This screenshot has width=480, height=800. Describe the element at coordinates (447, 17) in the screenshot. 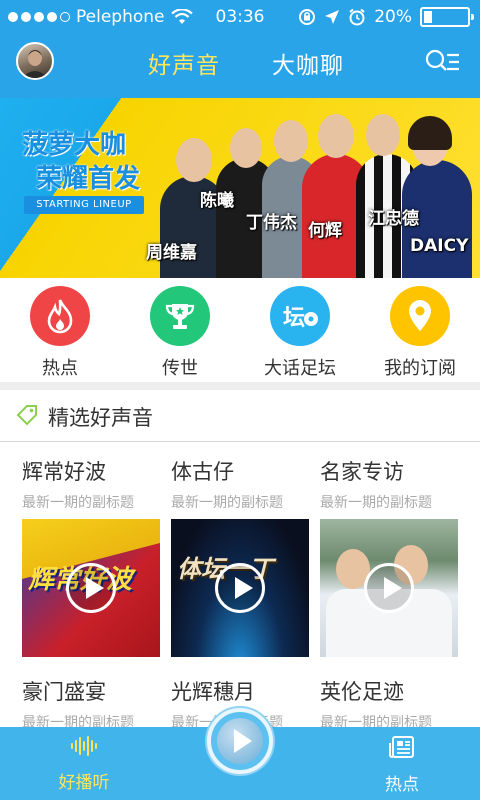

I see `battery-icon` at that location.